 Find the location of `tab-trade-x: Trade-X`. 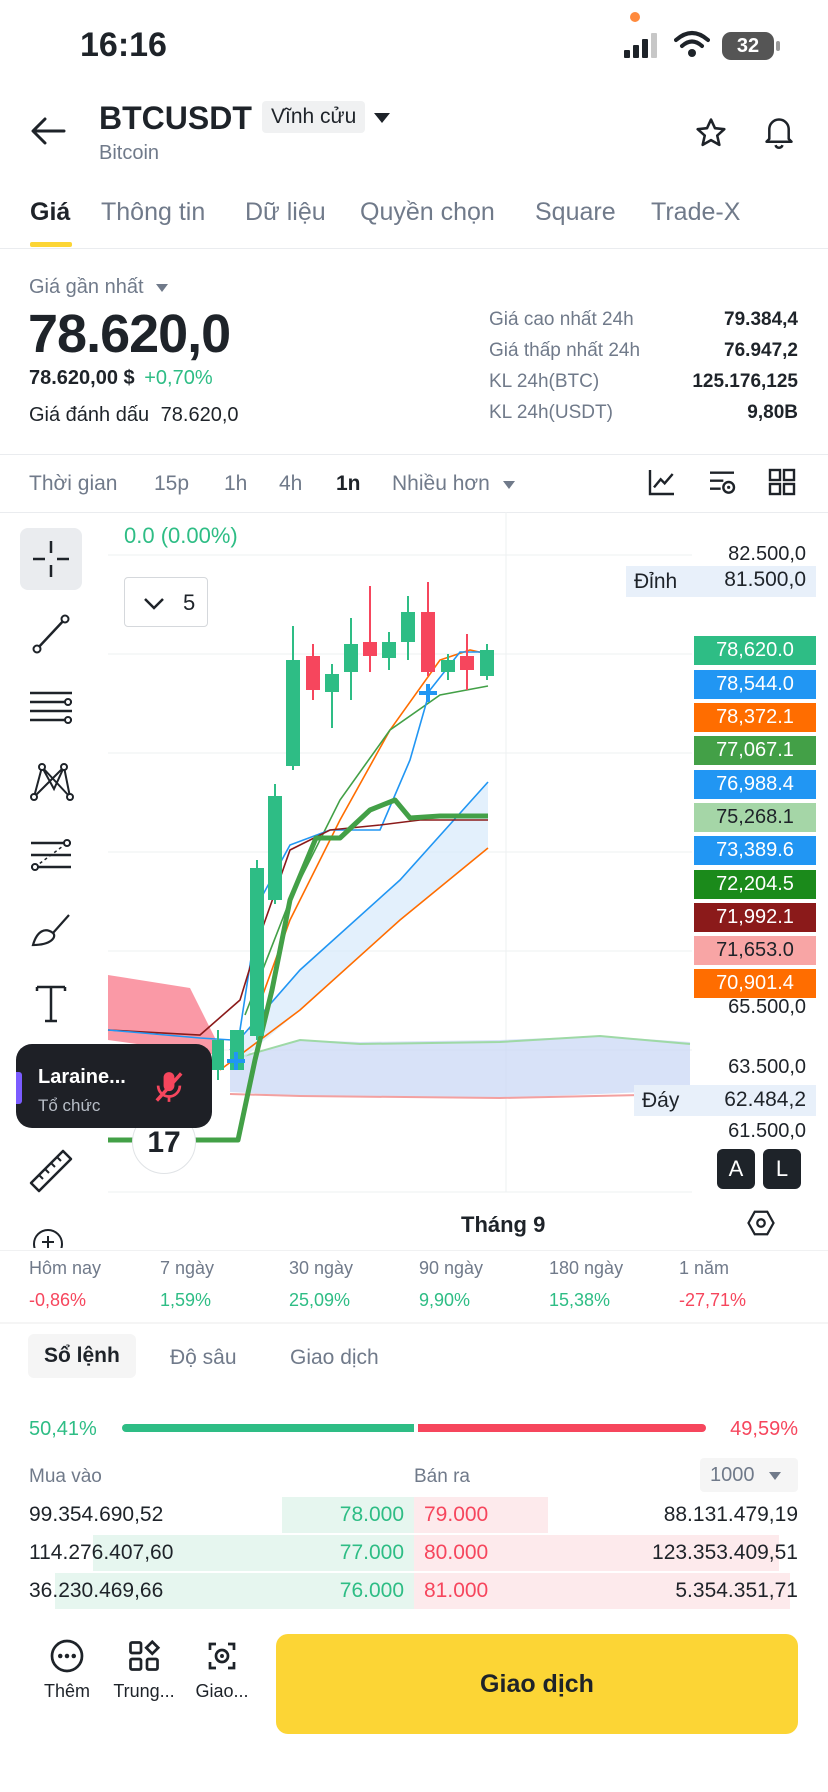

tab-trade-x: Trade-X is located at coordinates (695, 212).